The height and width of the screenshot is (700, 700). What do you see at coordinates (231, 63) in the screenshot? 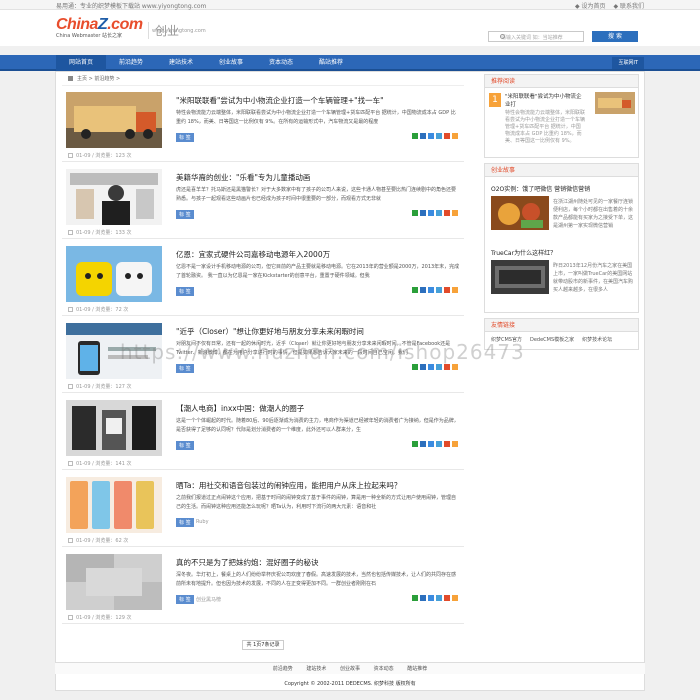
I see `nav-stories: 创业故事` at bounding box center [231, 63].